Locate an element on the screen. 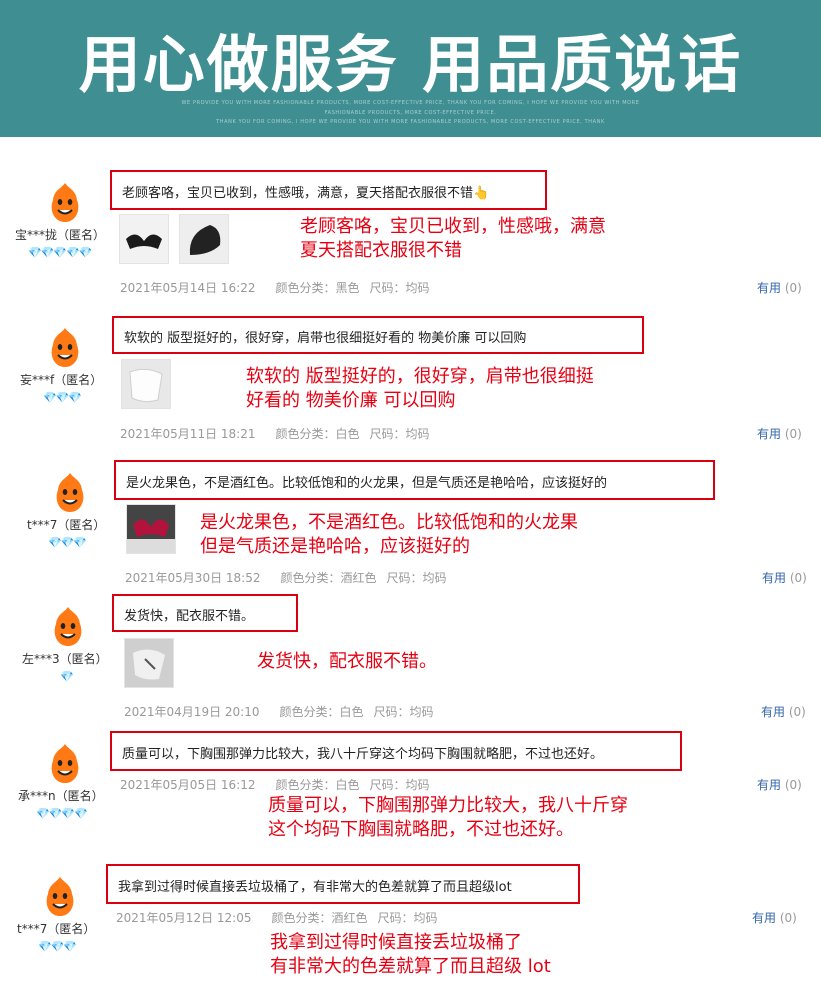  review-meta: 2021年04月19日 20:10 颜色分类：白色 尺码：均码 is located at coordinates (279, 711).